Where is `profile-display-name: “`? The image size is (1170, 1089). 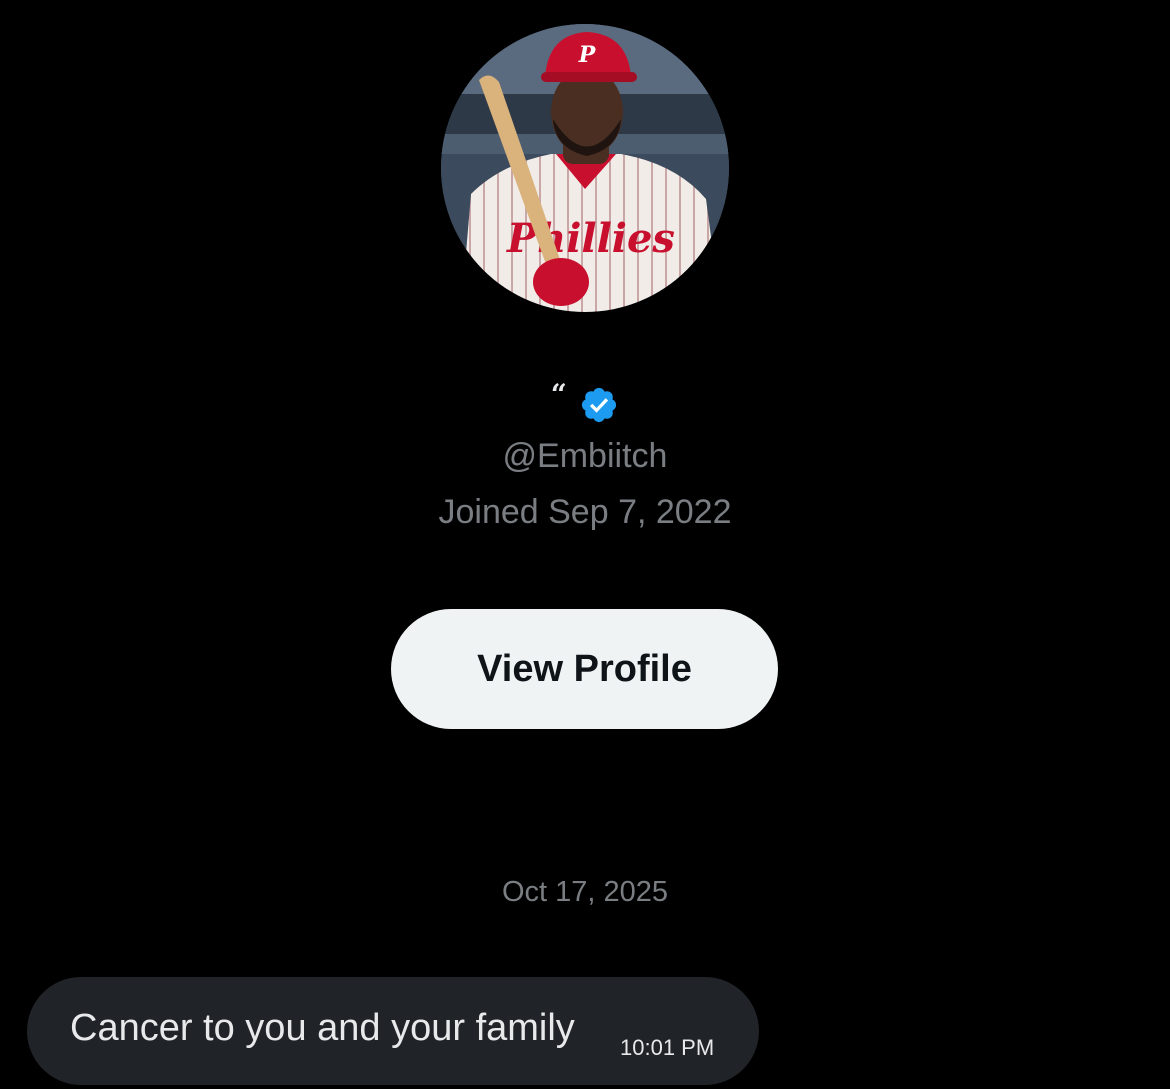 profile-display-name: “ is located at coordinates (558, 394).